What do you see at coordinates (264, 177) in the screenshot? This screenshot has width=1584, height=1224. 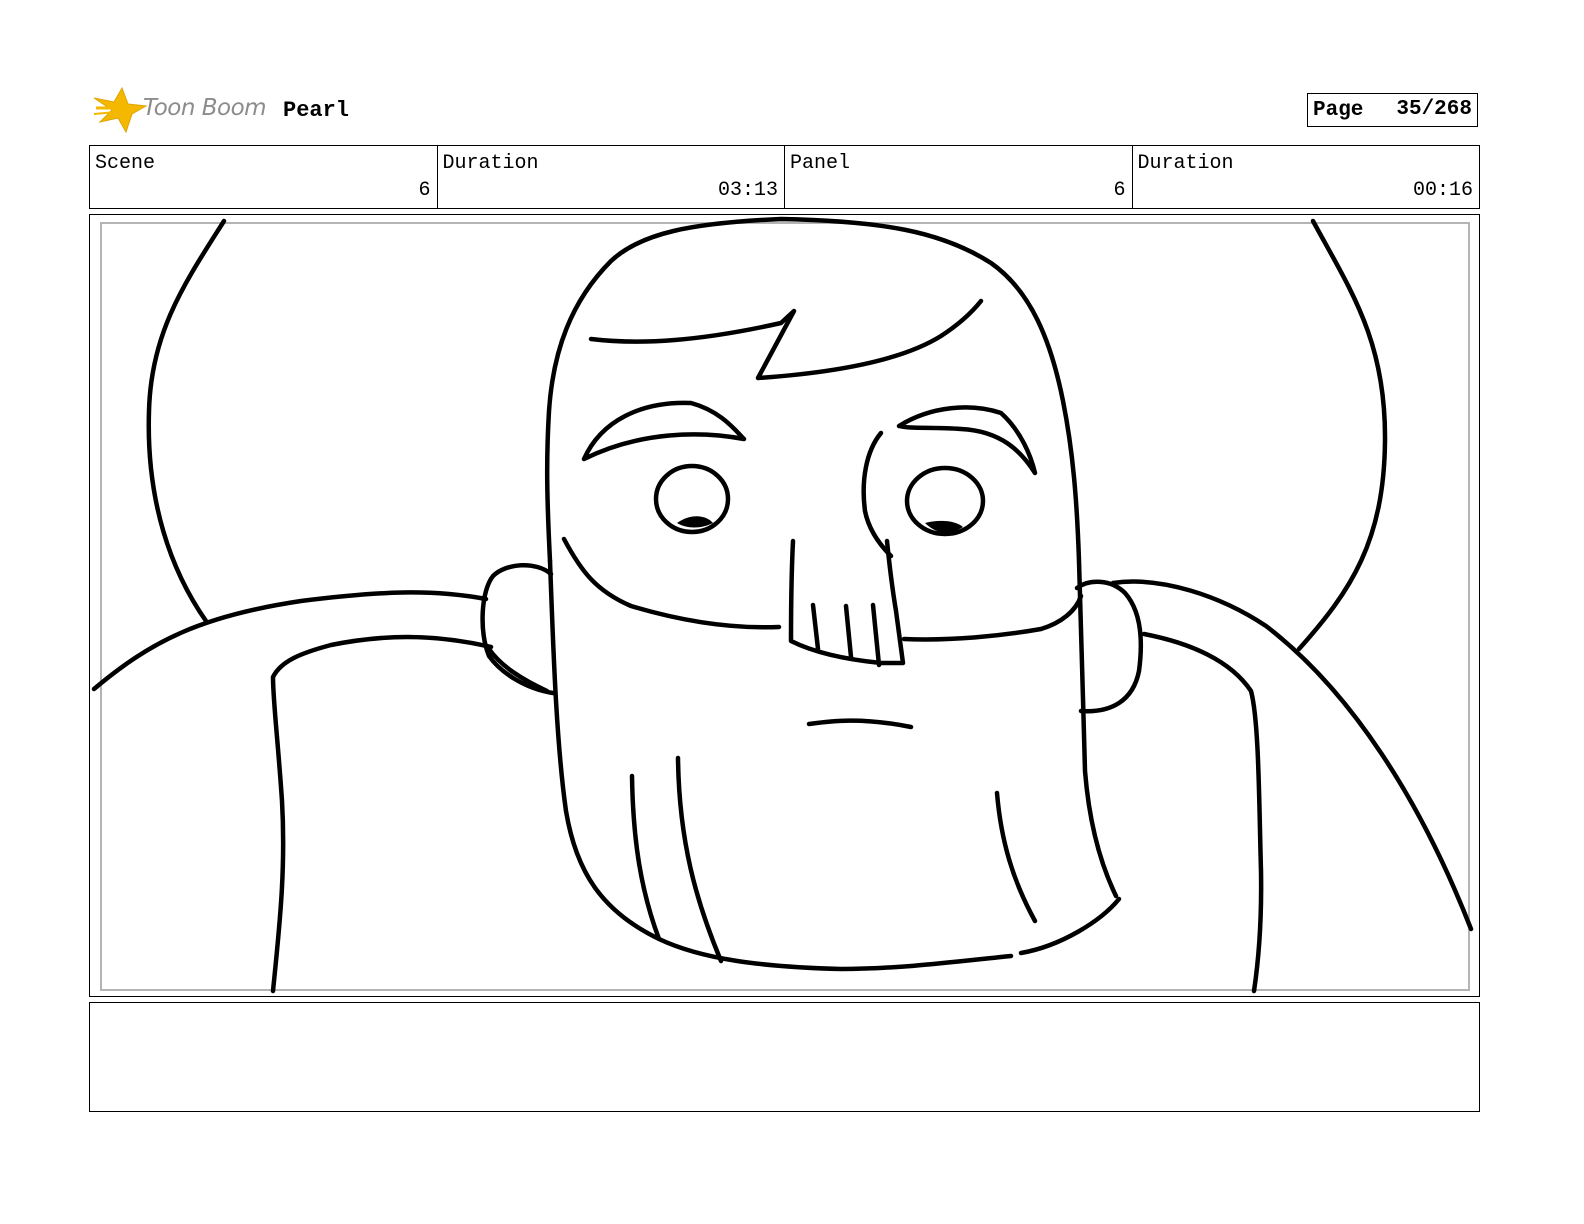 I see `scene-cell: Scene 6` at bounding box center [264, 177].